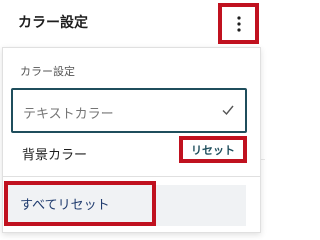 This screenshot has height=240, width=320. Describe the element at coordinates (213, 149) in the screenshot. I see `background-color-reset-button: リセット` at that location.